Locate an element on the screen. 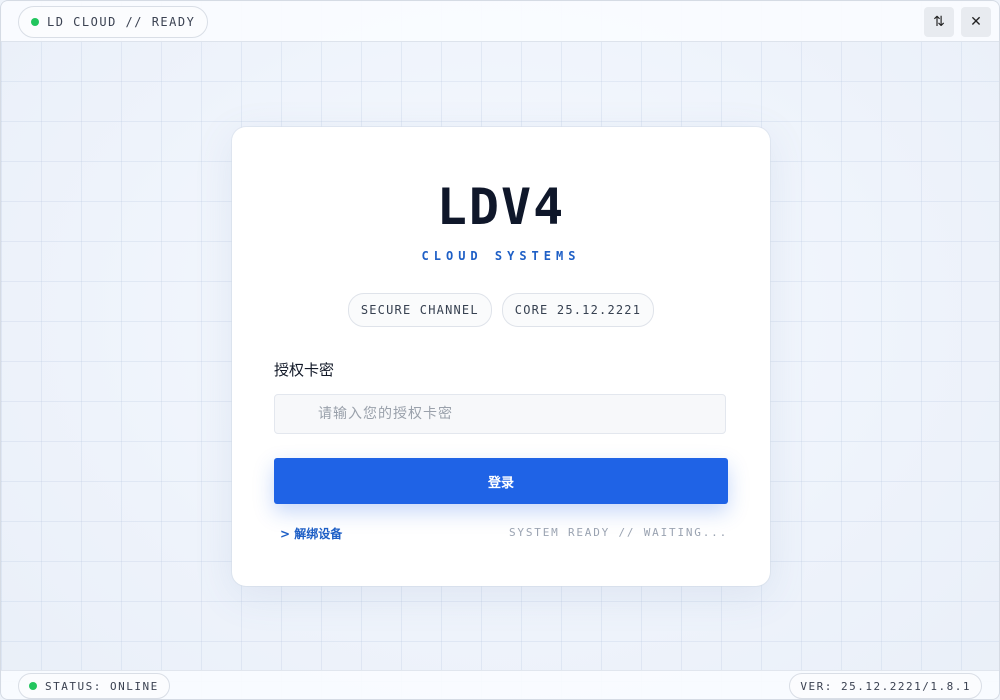 This screenshot has height=700, width=1000. login-button: 登录 is located at coordinates (501, 481).